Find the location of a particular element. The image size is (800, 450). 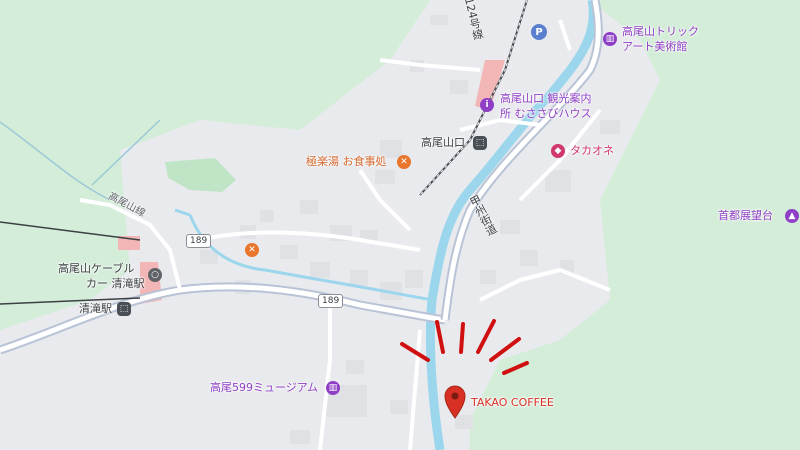

viewpoint-icon: ▲ is located at coordinates (792, 216).